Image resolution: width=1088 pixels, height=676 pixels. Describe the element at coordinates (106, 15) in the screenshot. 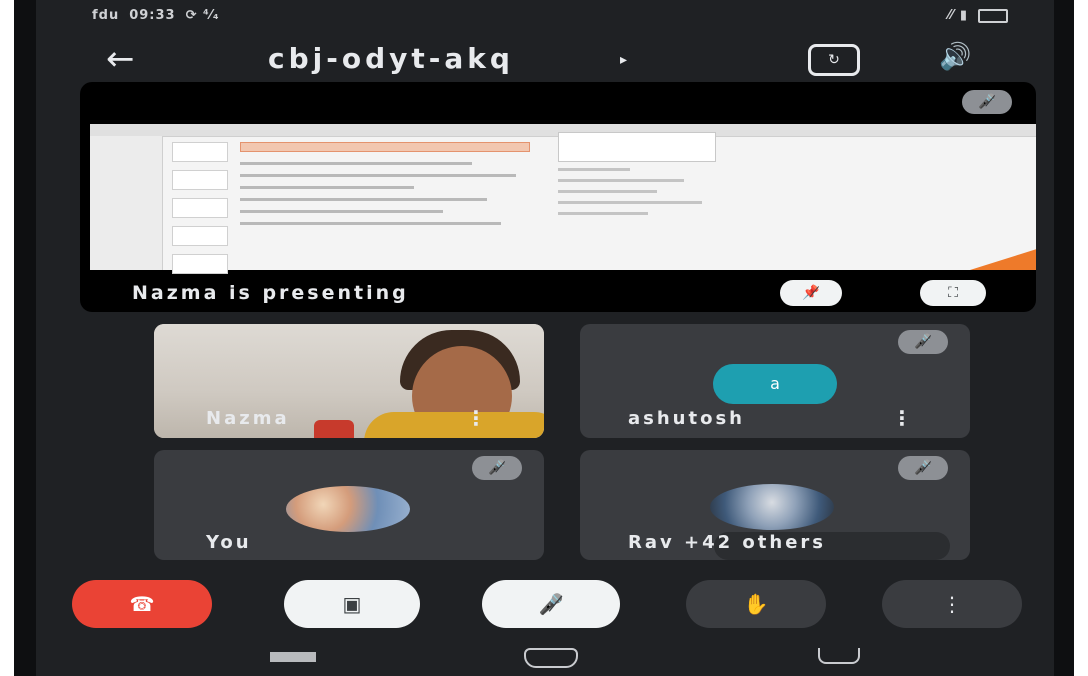

I see `status-carrier: fdu` at that location.